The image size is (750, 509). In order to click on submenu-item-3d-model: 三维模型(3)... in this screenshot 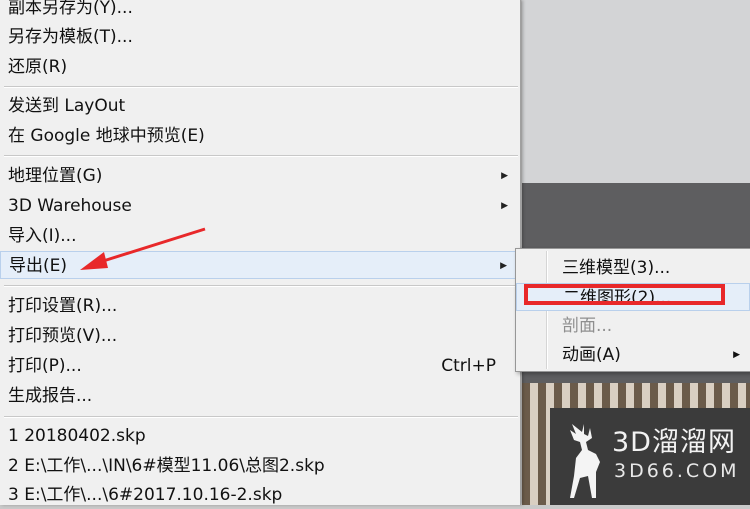, I will do `click(633, 268)`.